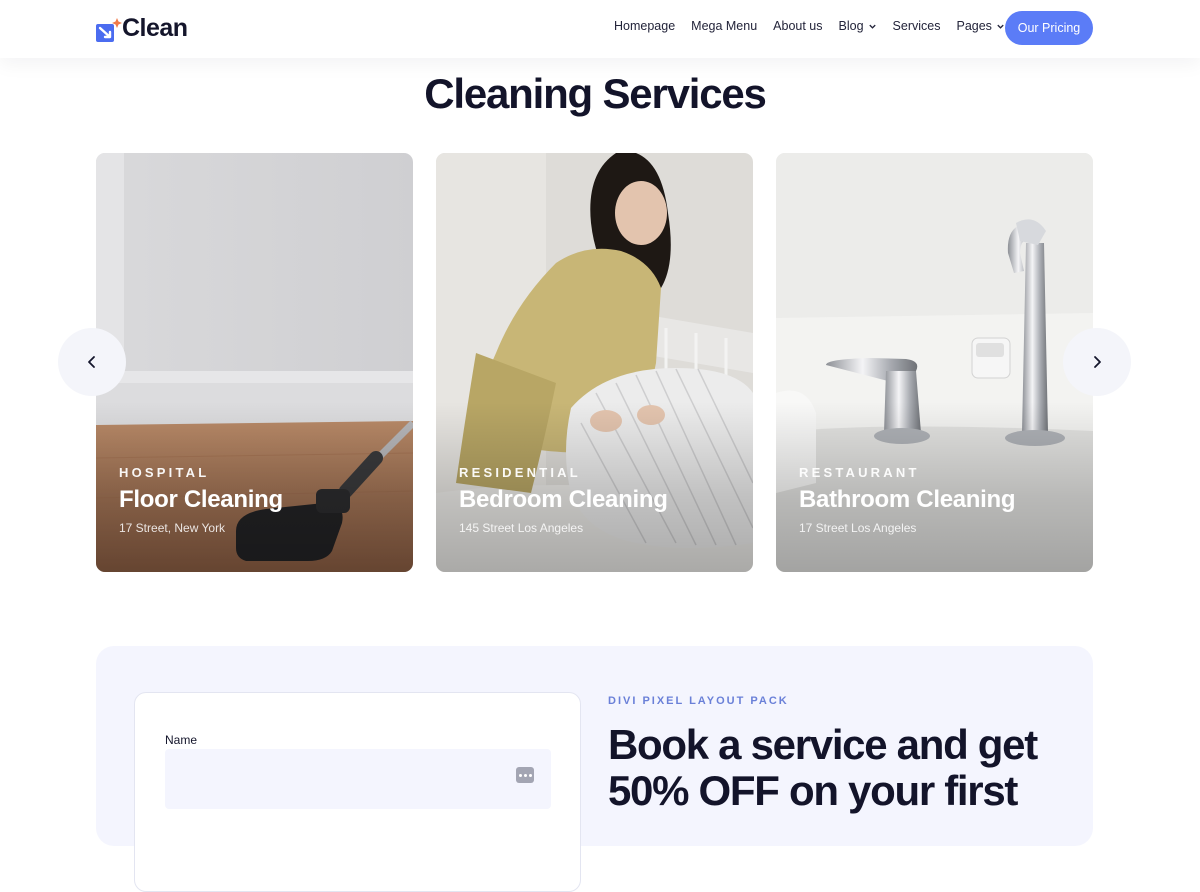 The height and width of the screenshot is (892, 1200). Describe the element at coordinates (109, 29) in the screenshot. I see `logo-icon` at that location.